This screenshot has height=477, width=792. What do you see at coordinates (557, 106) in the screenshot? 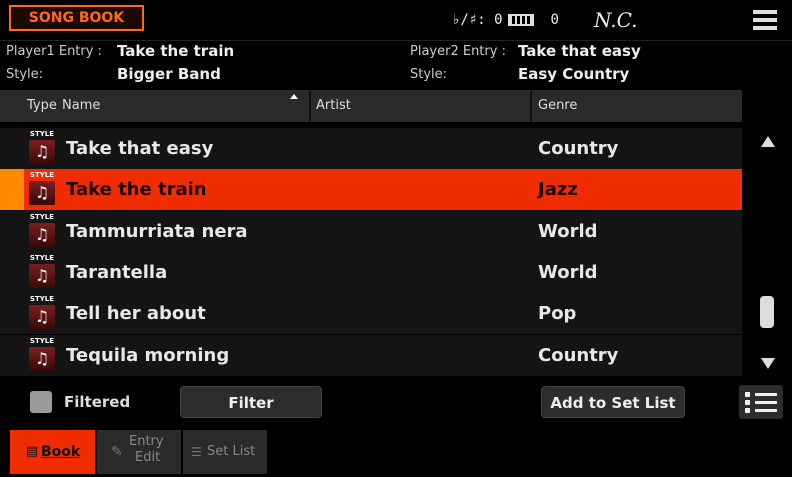
I see `column-genre: Genre` at bounding box center [557, 106].